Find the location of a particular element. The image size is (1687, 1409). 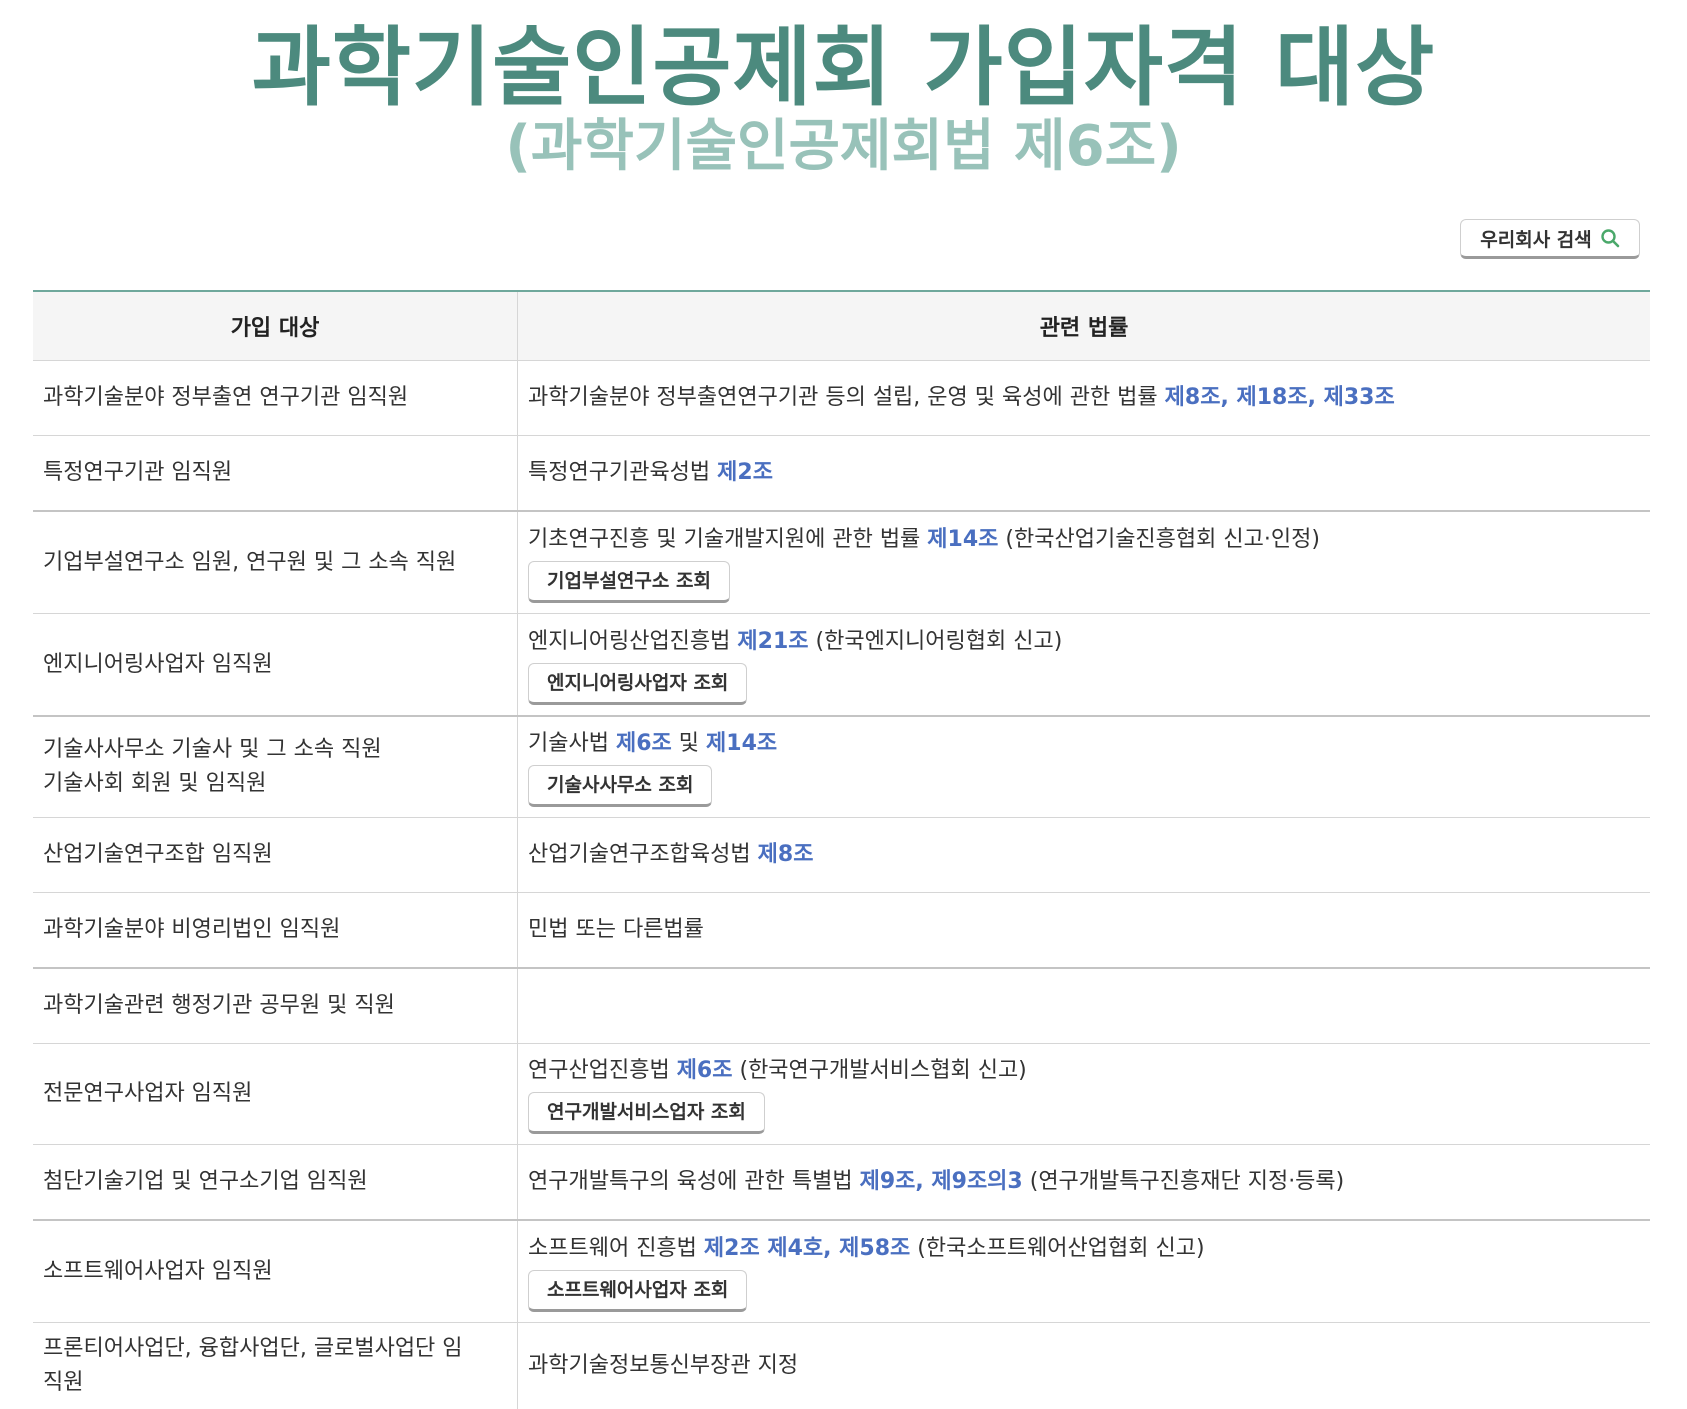

law-note: (연구개발특구진흥재단 지정·등록) is located at coordinates (1187, 1181).